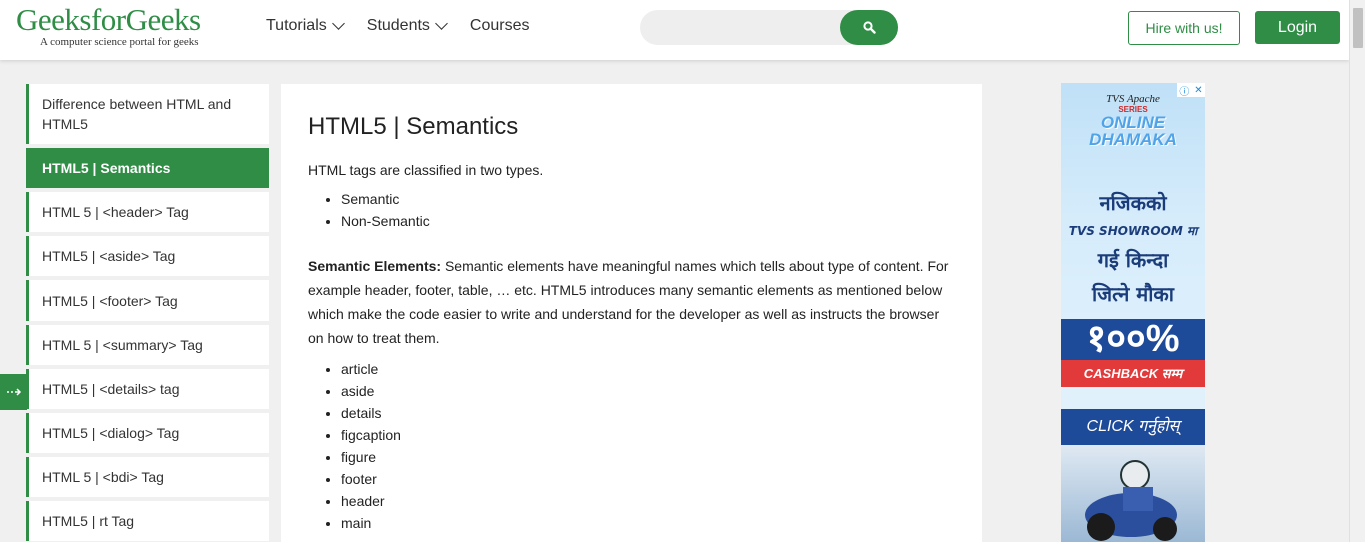 The height and width of the screenshot is (542, 1365). What do you see at coordinates (648, 435) in the screenshot?
I see `list-item: figcaption` at bounding box center [648, 435].